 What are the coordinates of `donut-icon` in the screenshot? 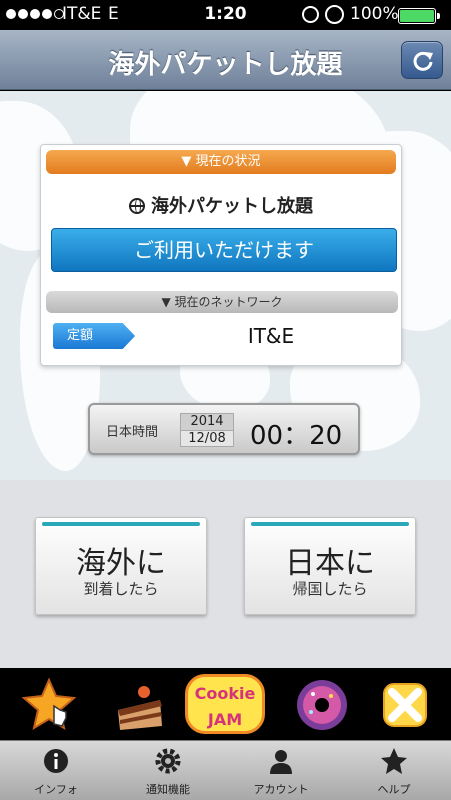 It's located at (322, 705).